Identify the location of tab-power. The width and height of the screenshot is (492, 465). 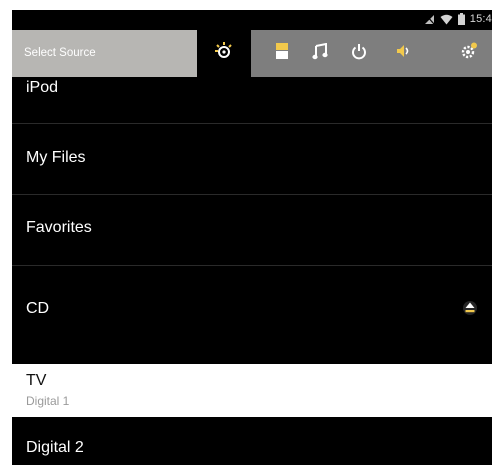
(359, 53).